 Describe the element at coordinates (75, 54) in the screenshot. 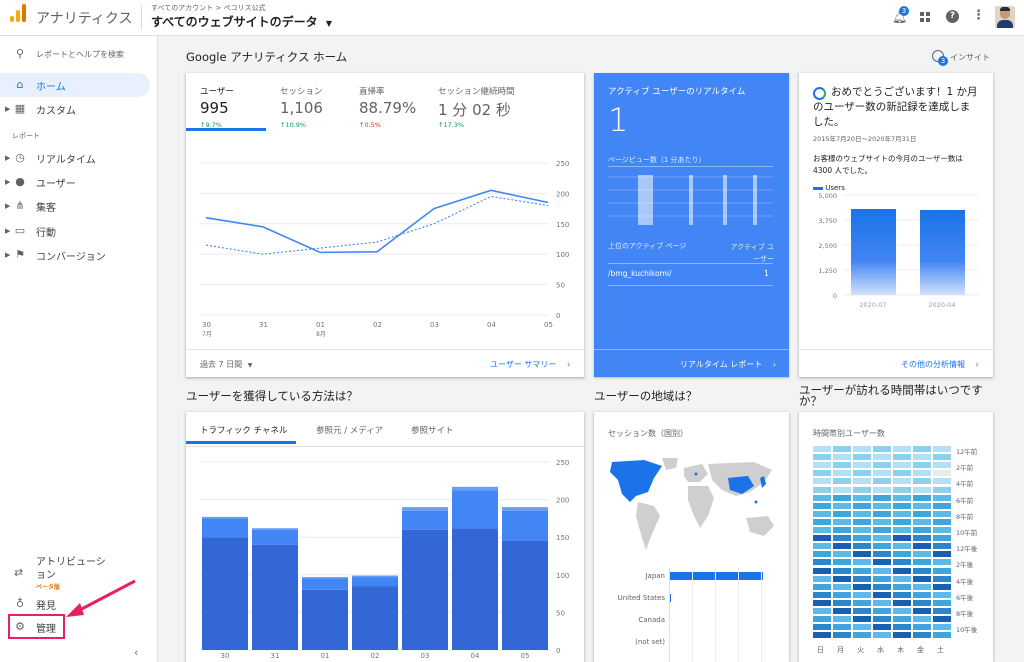

I see `sidebar-search: ⚲ レポートとヘルプを検索` at that location.